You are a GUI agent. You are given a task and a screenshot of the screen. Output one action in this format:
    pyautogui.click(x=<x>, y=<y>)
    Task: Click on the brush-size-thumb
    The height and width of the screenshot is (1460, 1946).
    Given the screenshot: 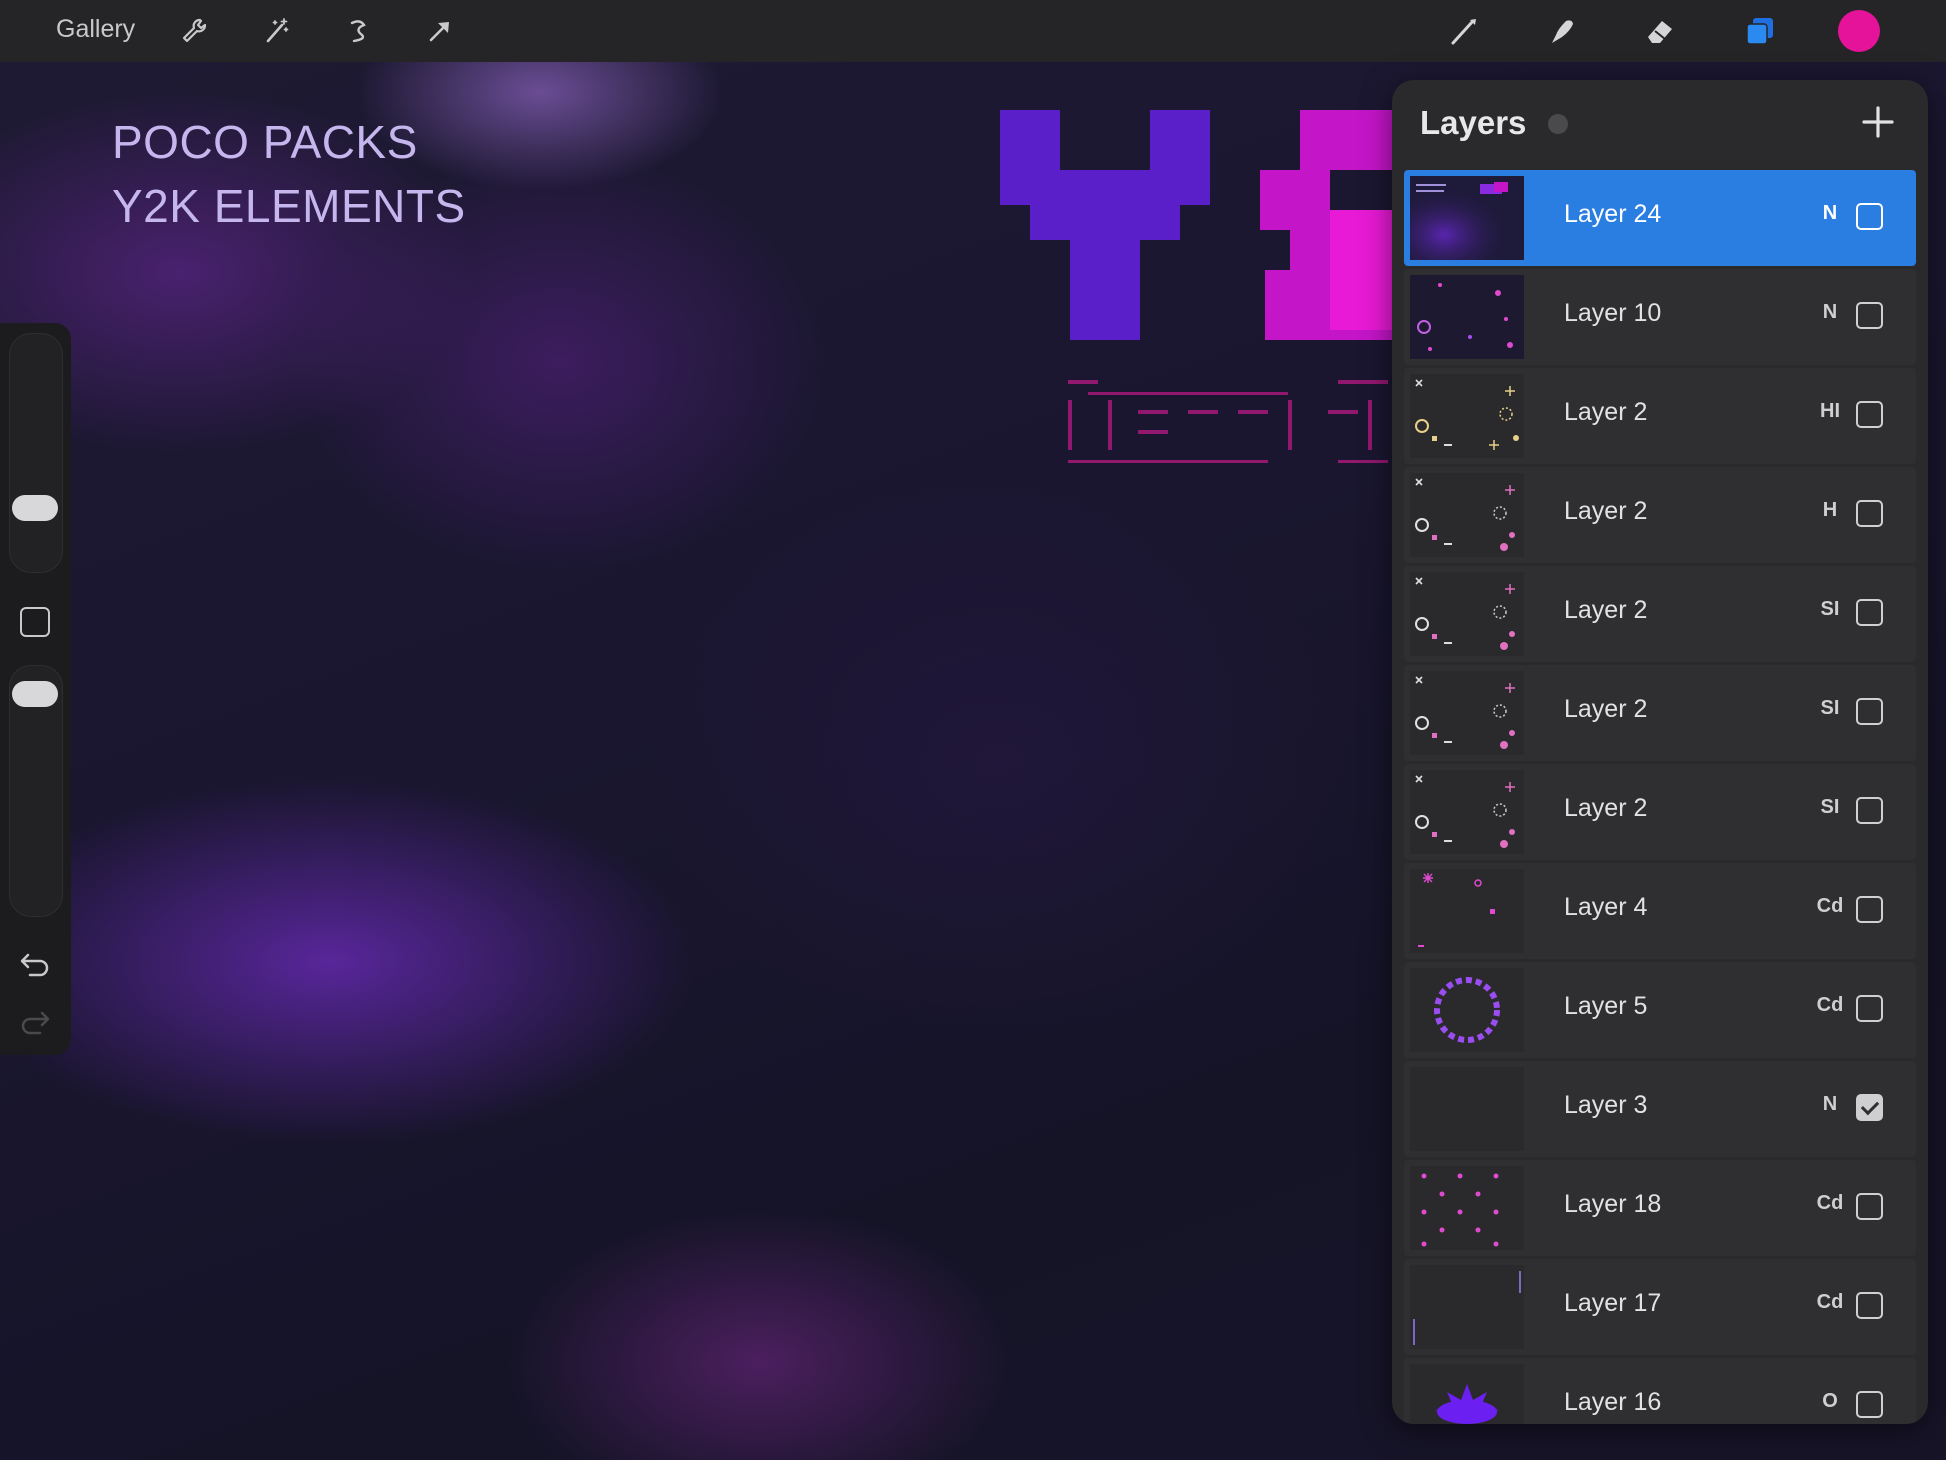 What is the action you would take?
    pyautogui.click(x=35, y=508)
    